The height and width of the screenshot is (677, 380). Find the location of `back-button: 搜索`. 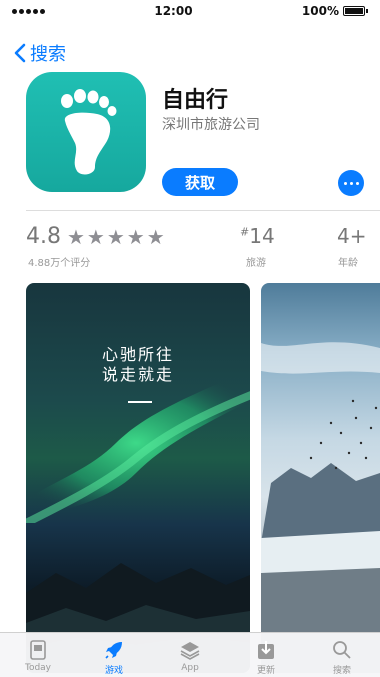

back-button: 搜索 is located at coordinates (40, 53).